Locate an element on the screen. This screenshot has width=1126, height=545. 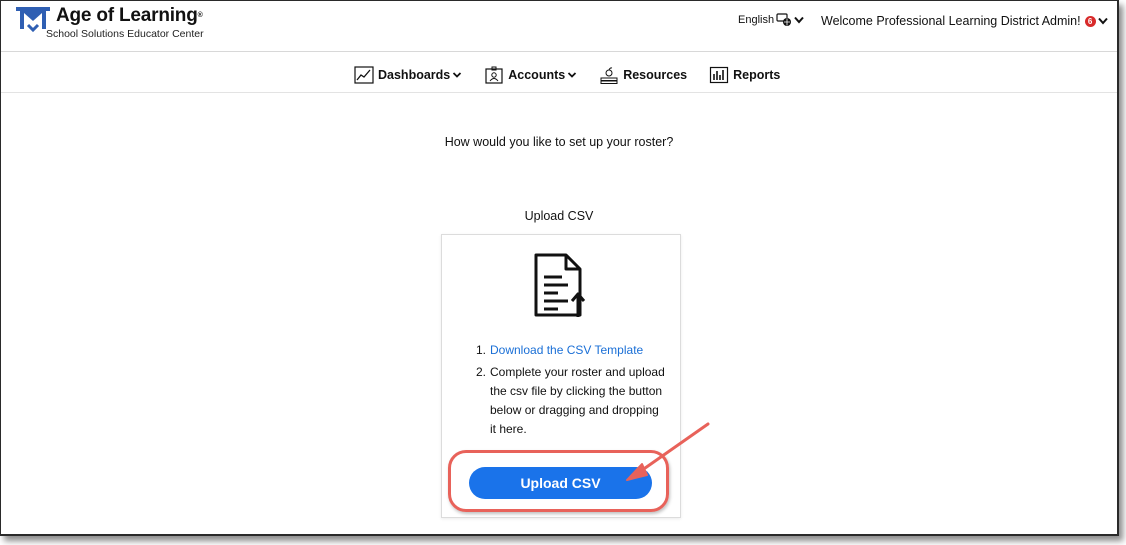
download-template-link: Download the CSV Template is located at coordinates (566, 350).